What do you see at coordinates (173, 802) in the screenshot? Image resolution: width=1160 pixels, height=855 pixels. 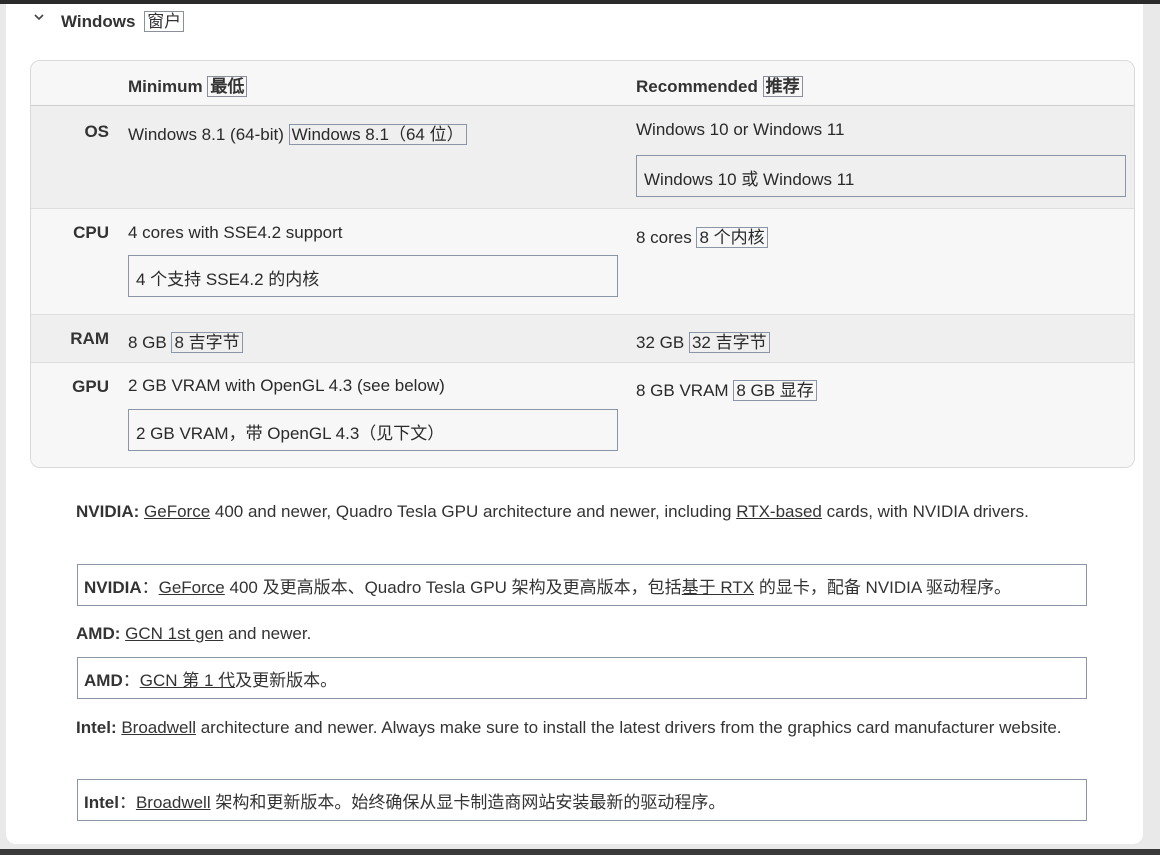 I see `link-broadwell-zh: Broadwell` at bounding box center [173, 802].